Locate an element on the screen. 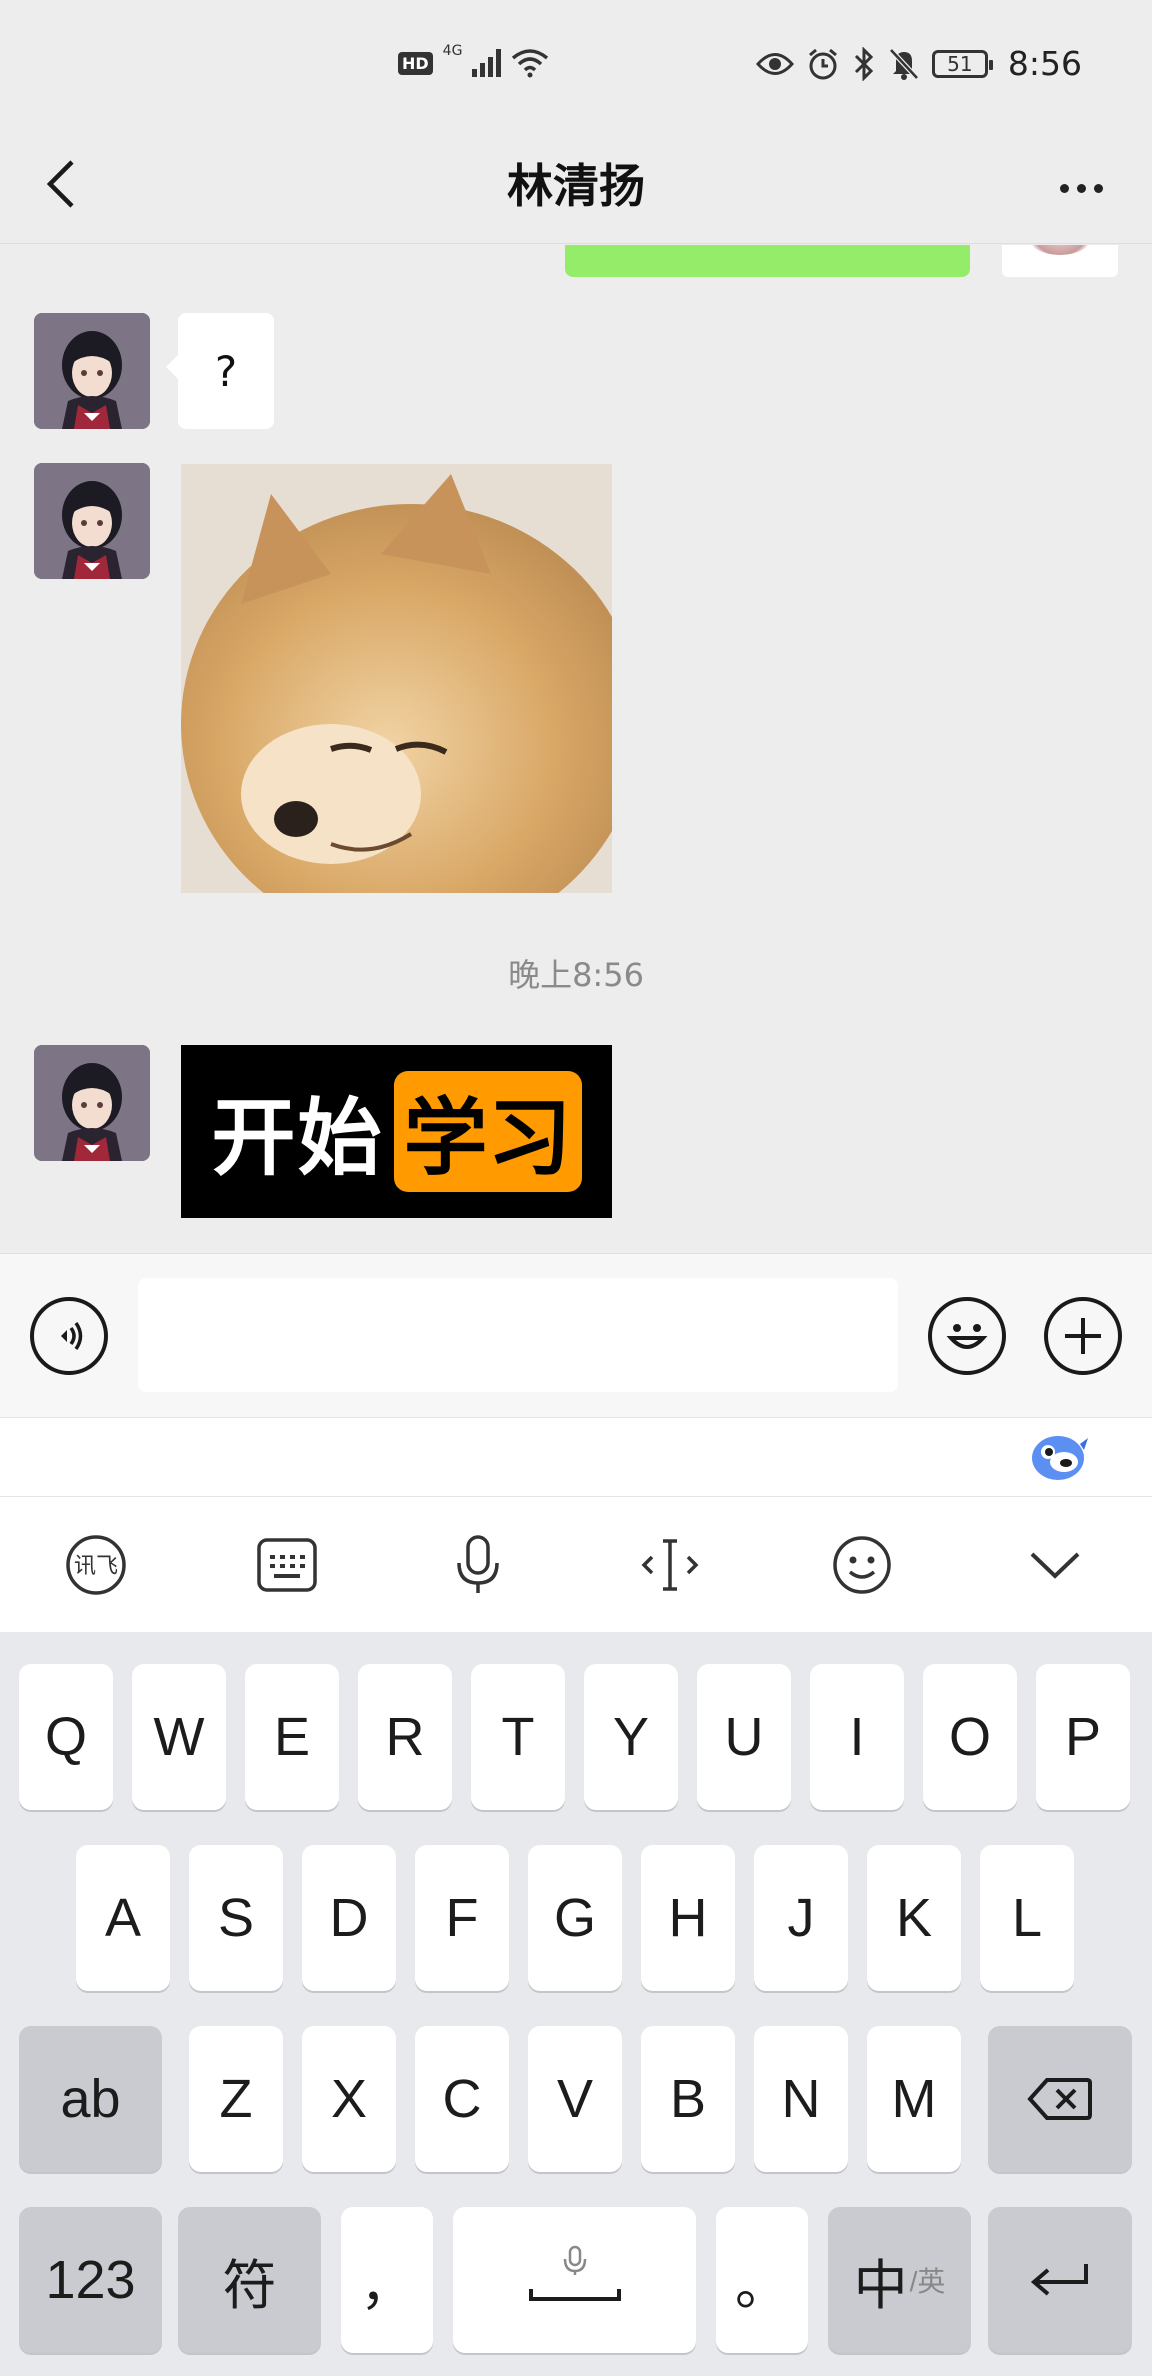 This screenshot has height=2376, width=1152. microphone-icon is located at coordinates (478, 1564).